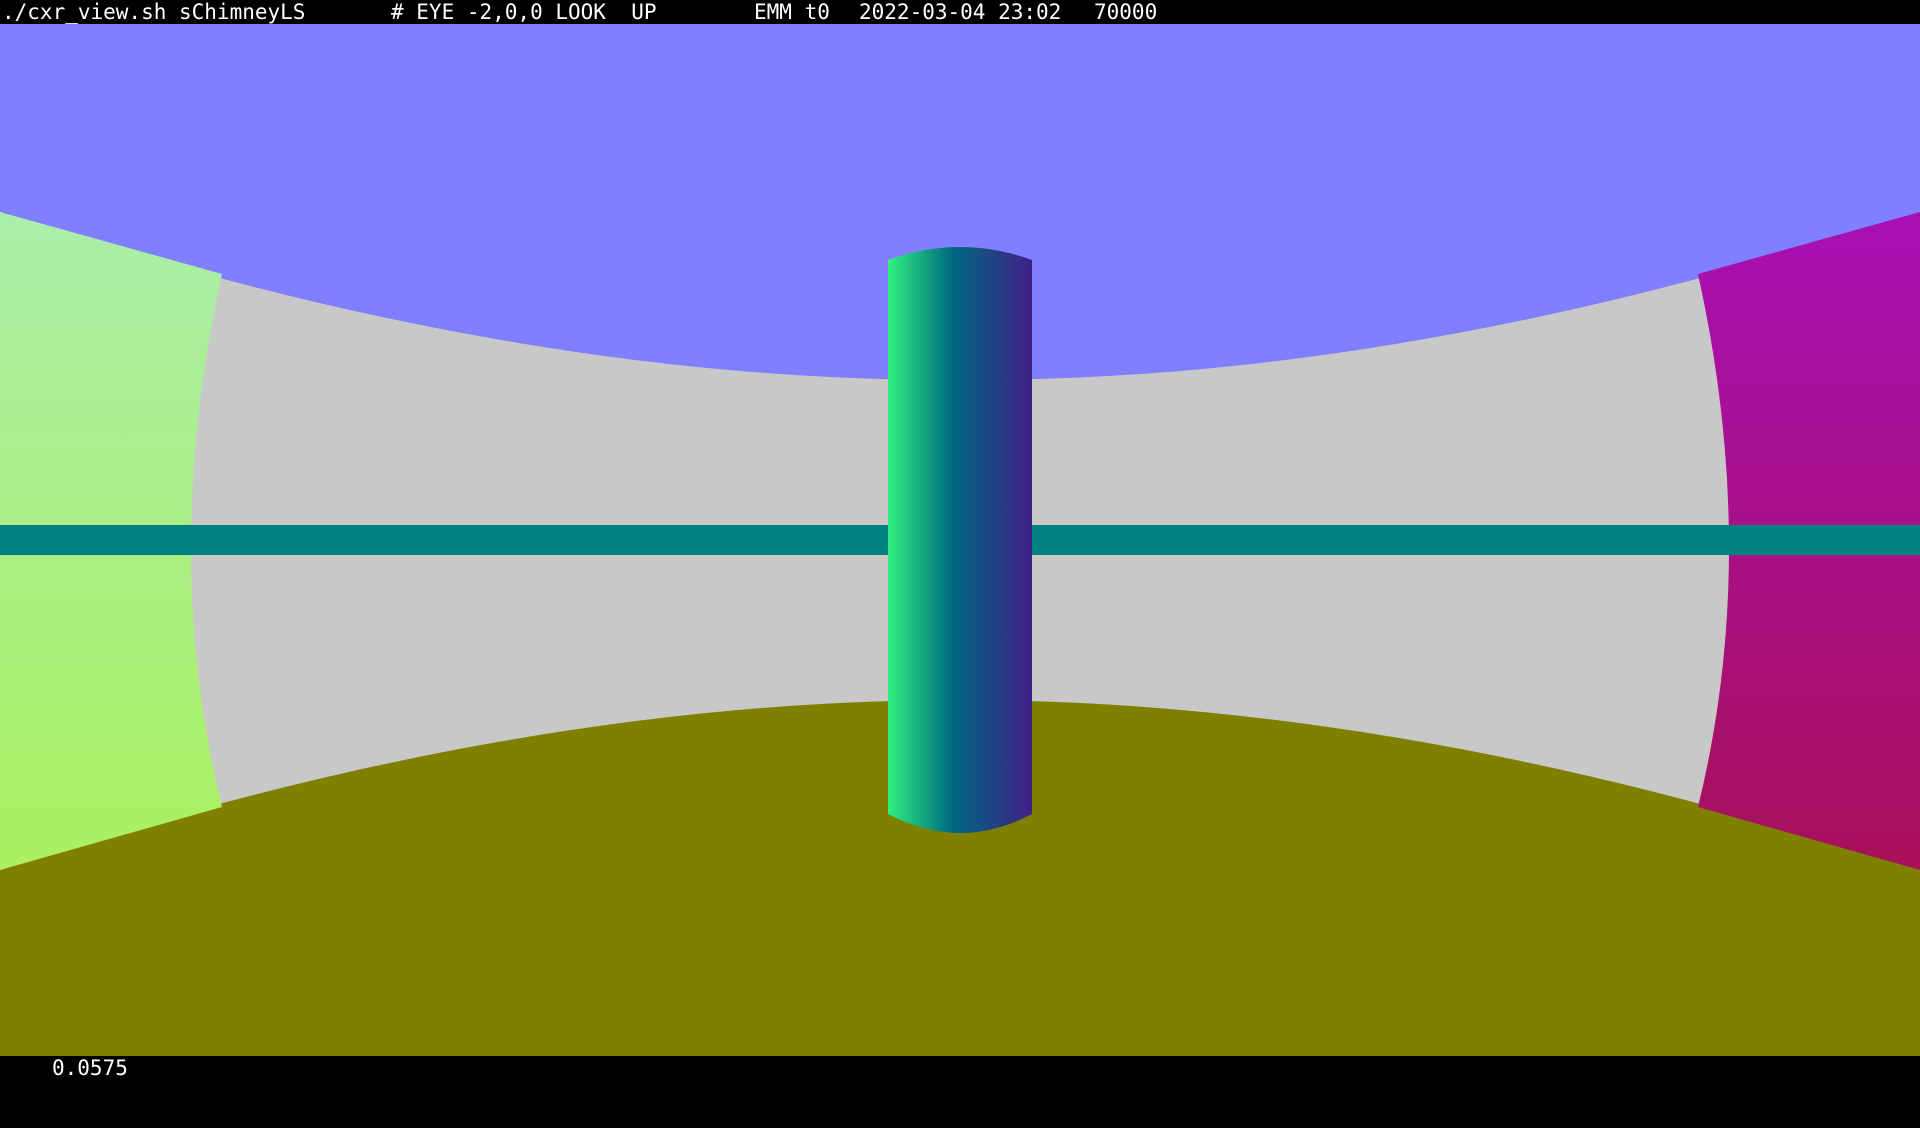 The height and width of the screenshot is (1128, 1920). What do you see at coordinates (960, 1068) in the screenshot?
I see `status-footer: 0.0575` at bounding box center [960, 1068].